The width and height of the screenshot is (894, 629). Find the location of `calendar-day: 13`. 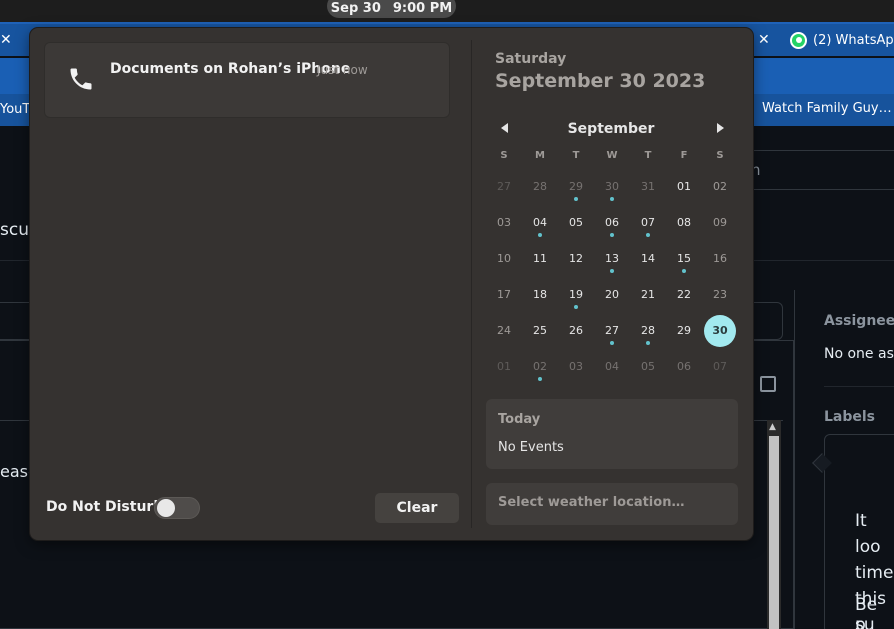

calendar-day: 13 is located at coordinates (612, 259).